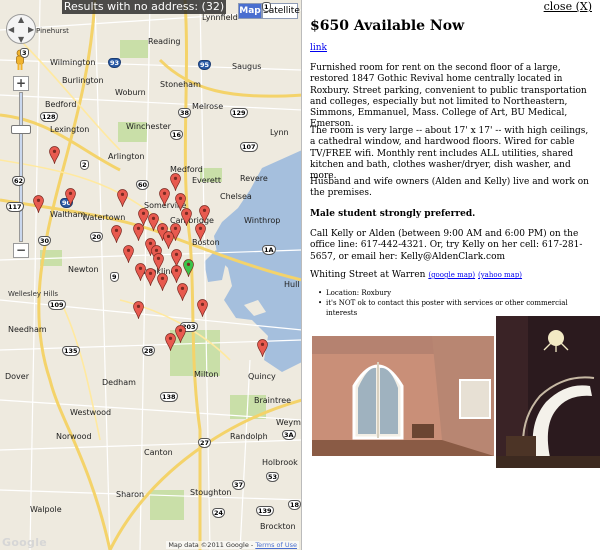 The width and height of the screenshot is (600, 550). Describe the element at coordinates (57, 305) in the screenshot. I see `route-shield: 109` at that location.